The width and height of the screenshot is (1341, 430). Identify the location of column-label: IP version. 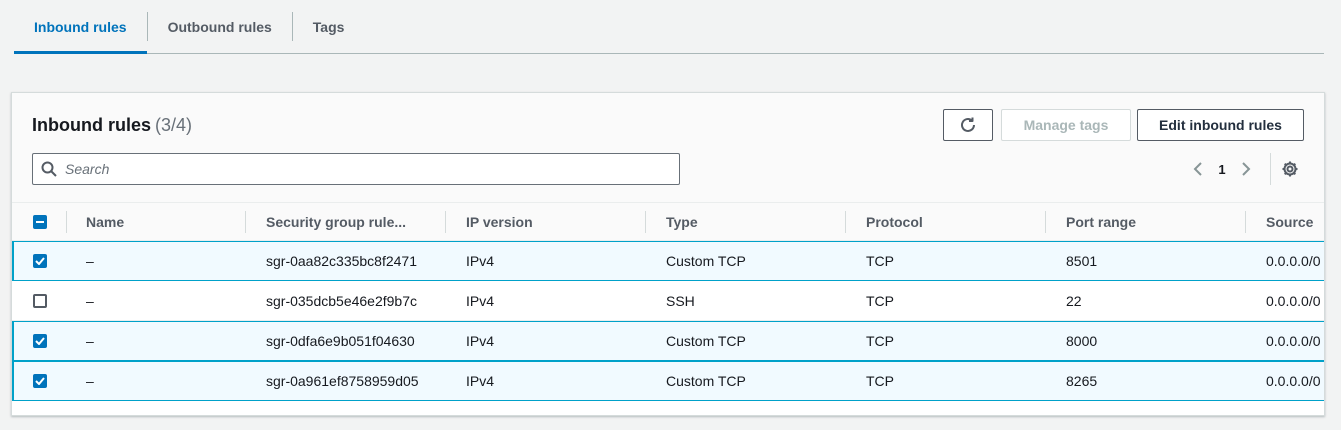
(499, 222).